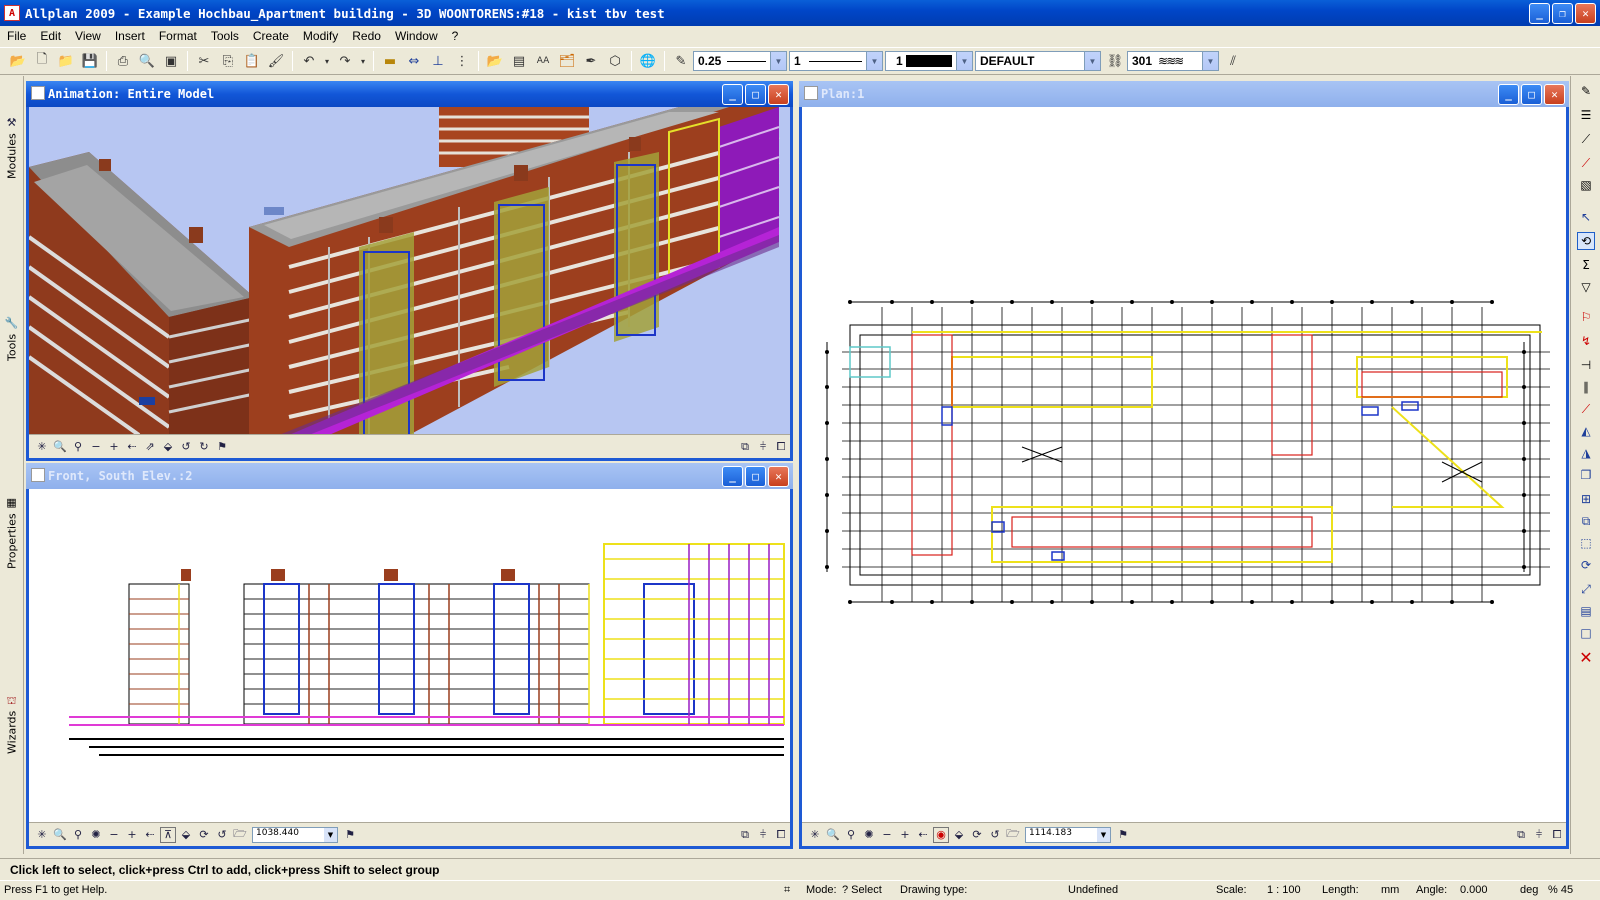 The height and width of the screenshot is (900, 1600). What do you see at coordinates (648, 61) in the screenshot?
I see `globe-icon: 🌐` at bounding box center [648, 61].